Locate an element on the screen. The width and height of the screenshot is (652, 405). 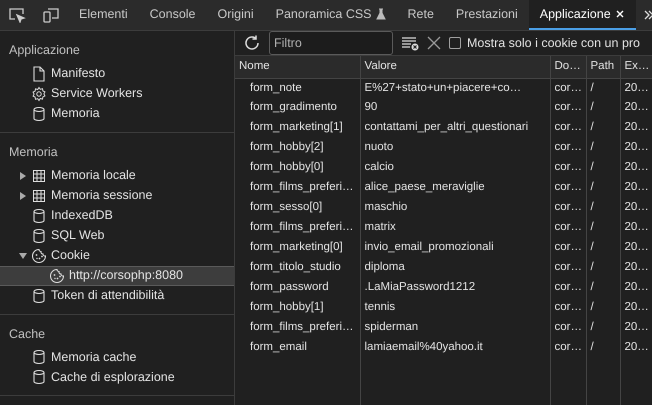
table-cell: calcio is located at coordinates (455, 168).